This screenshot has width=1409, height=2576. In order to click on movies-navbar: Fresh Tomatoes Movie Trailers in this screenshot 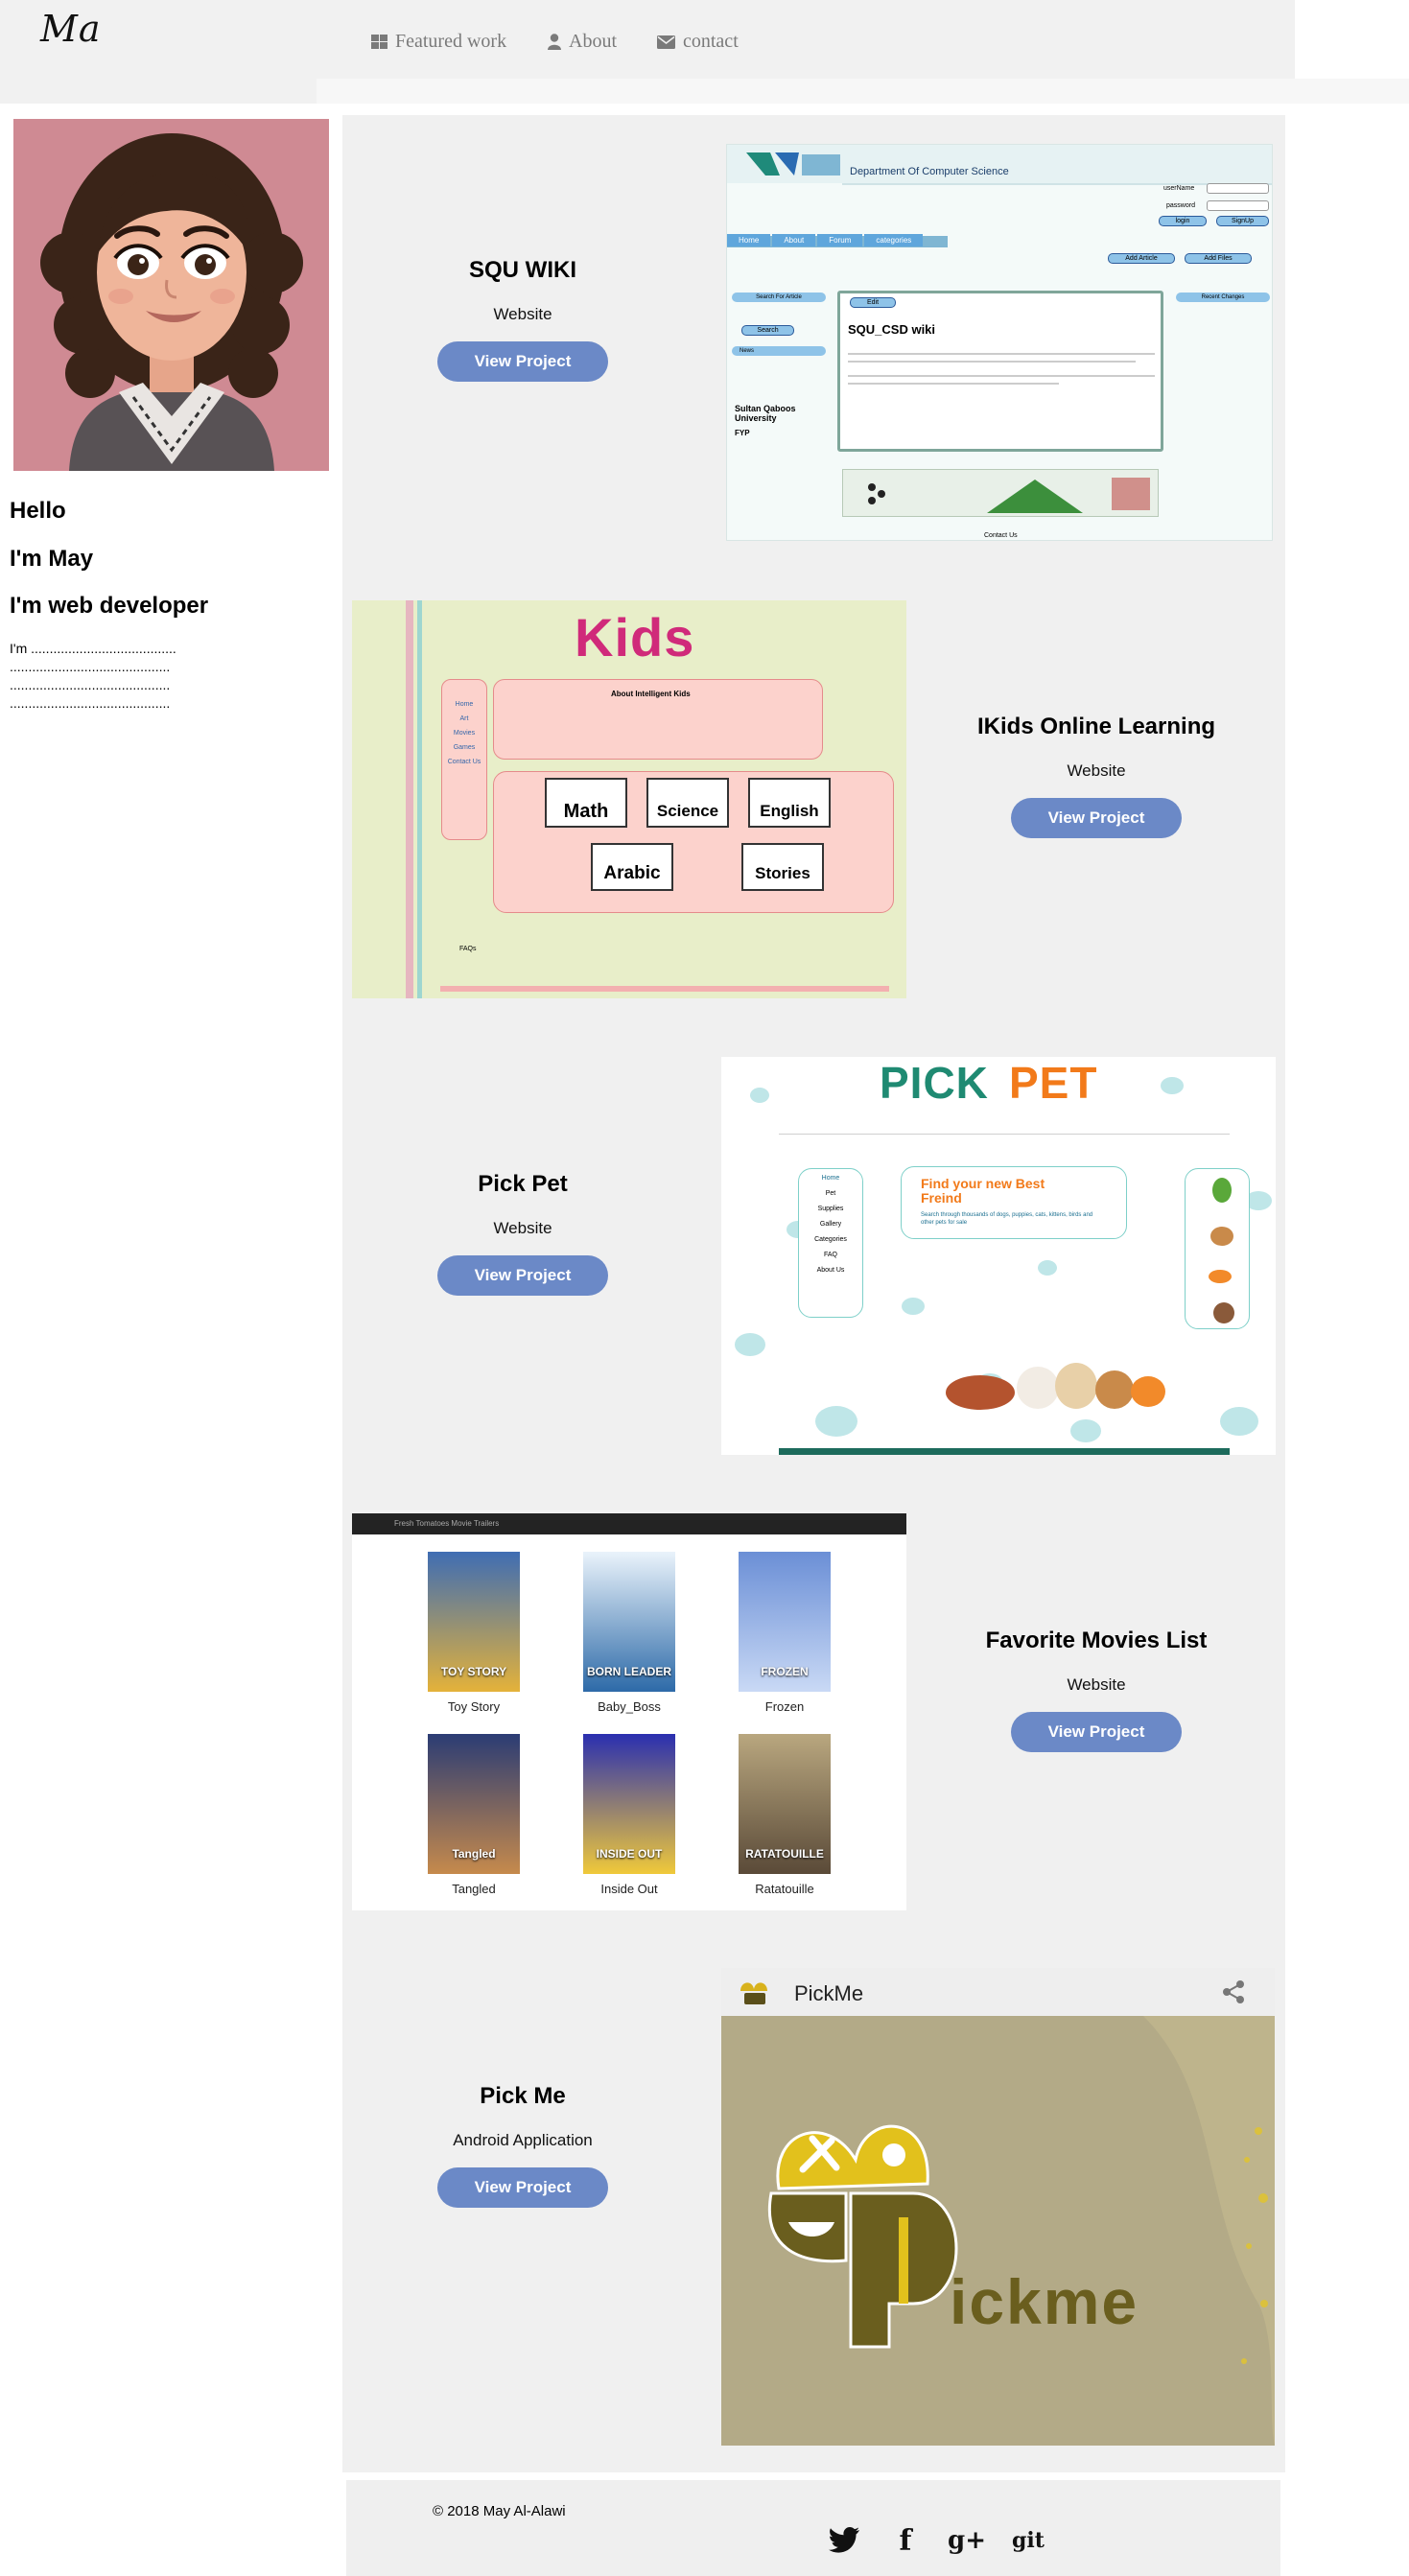, I will do `click(629, 1523)`.